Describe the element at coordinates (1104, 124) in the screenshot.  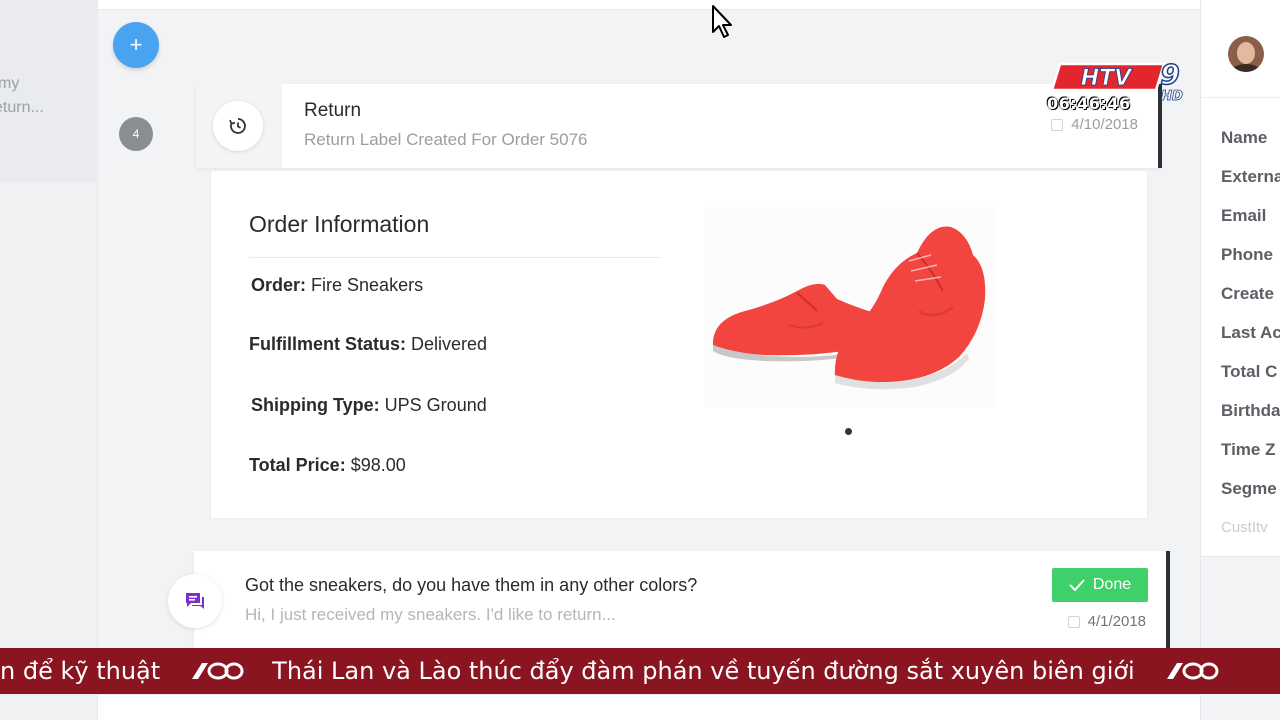
I see `return-event-date-text: 4/10/2018` at that location.